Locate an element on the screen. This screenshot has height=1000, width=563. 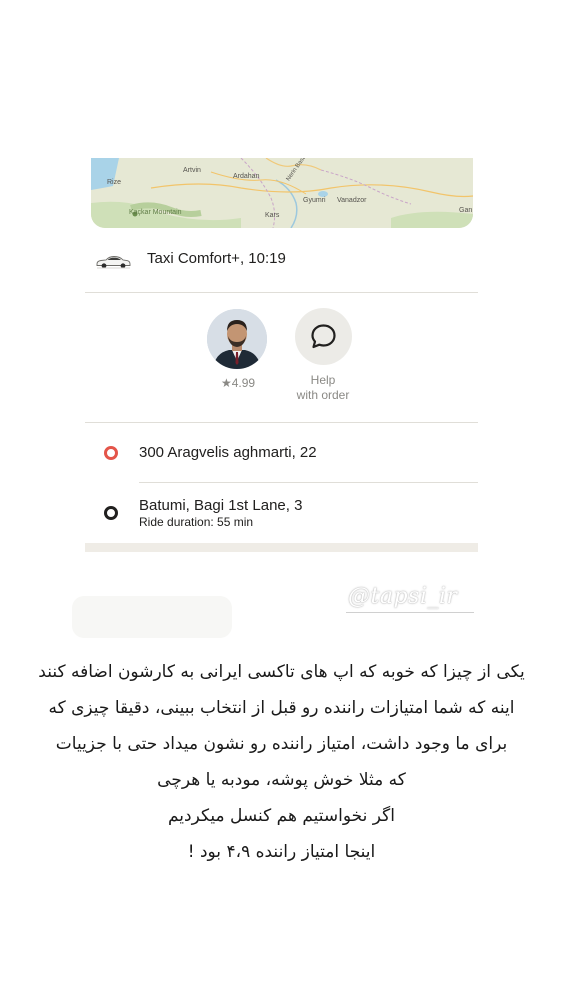
map-label-kars: Kars is located at coordinates (272, 215).